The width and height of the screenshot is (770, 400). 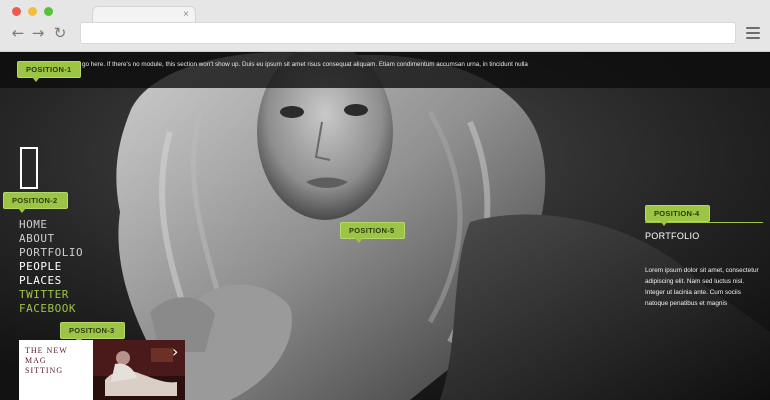 I want to click on nav-item-people: PEOPLE, so click(x=51, y=267).